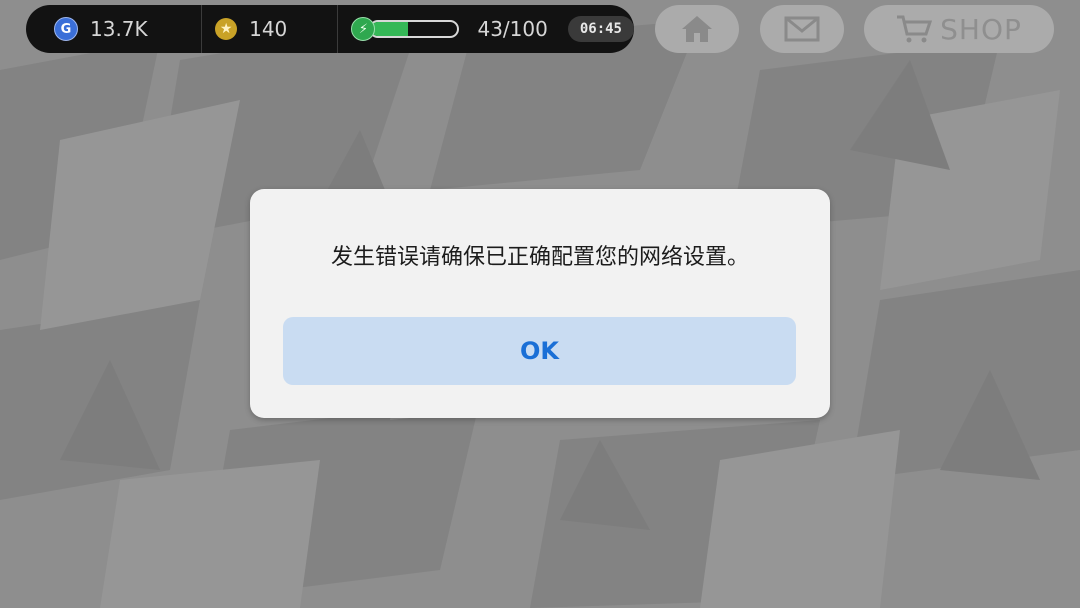 The height and width of the screenshot is (608, 1080). I want to click on home-button, so click(697, 29).